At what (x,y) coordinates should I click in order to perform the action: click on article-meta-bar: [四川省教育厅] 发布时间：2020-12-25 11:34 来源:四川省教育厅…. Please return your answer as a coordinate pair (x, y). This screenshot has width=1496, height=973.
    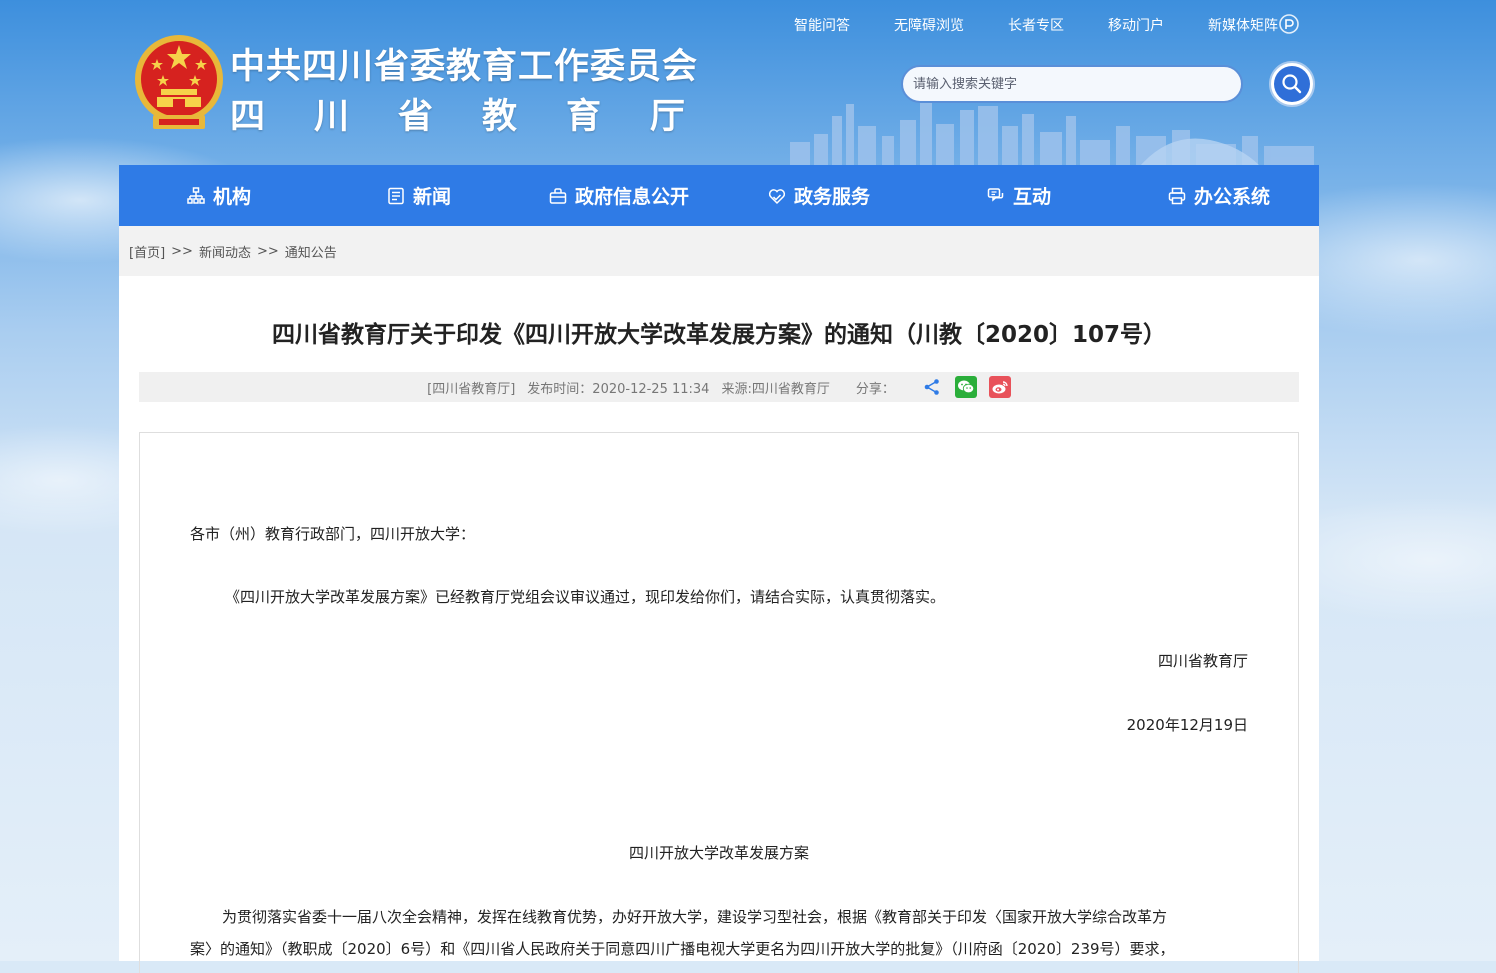
    Looking at the image, I should click on (719, 387).